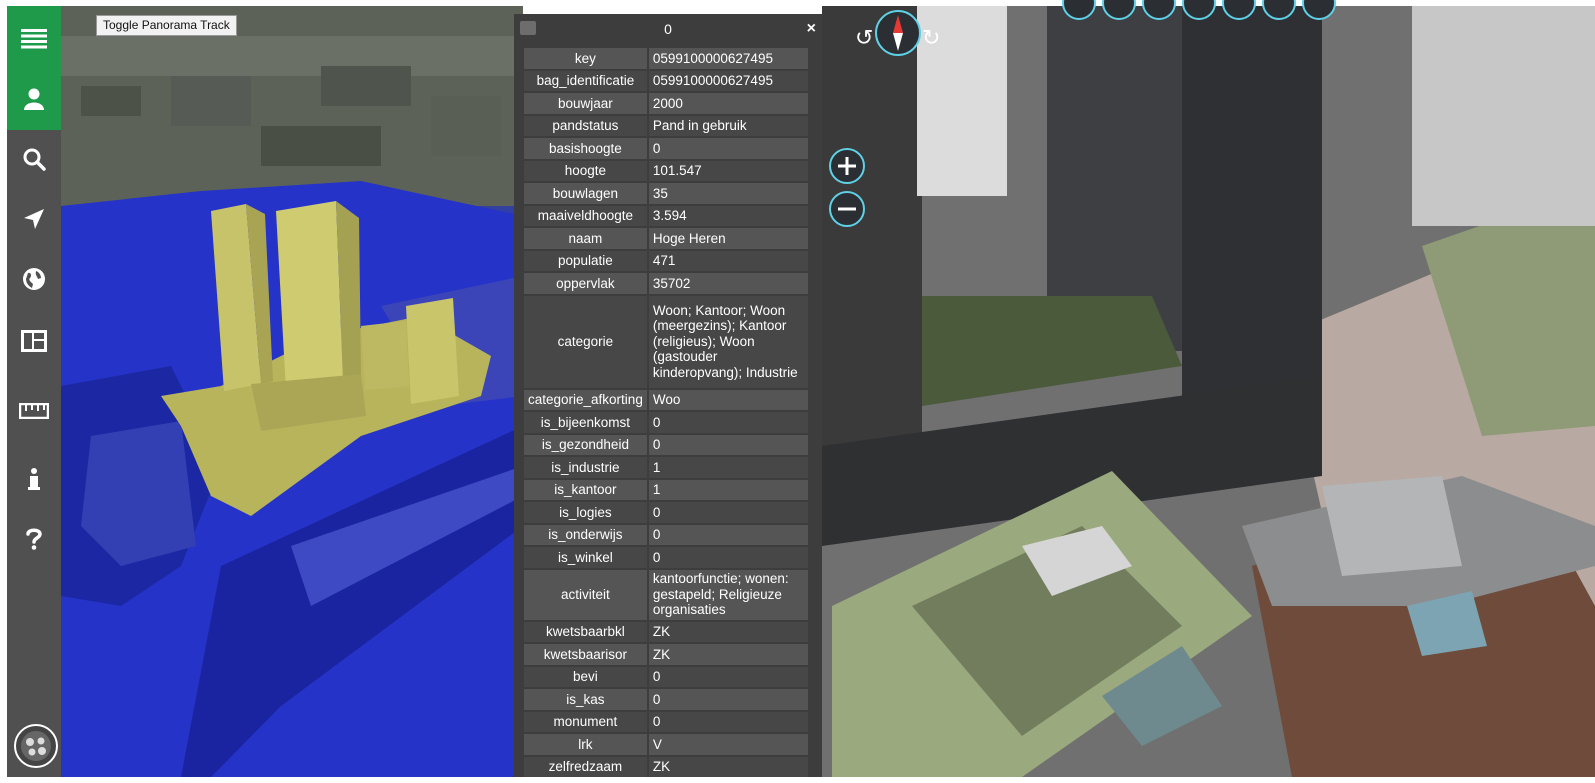  What do you see at coordinates (728, 215) in the screenshot?
I see `attribute-value: 3.594` at bounding box center [728, 215].